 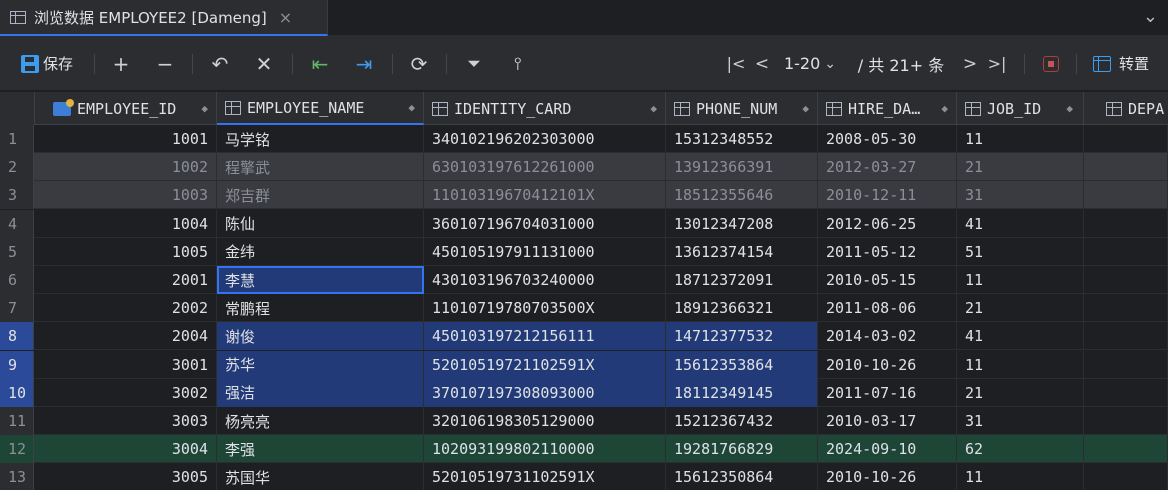 What do you see at coordinates (364, 63) in the screenshot?
I see `export-button: ⇥` at bounding box center [364, 63].